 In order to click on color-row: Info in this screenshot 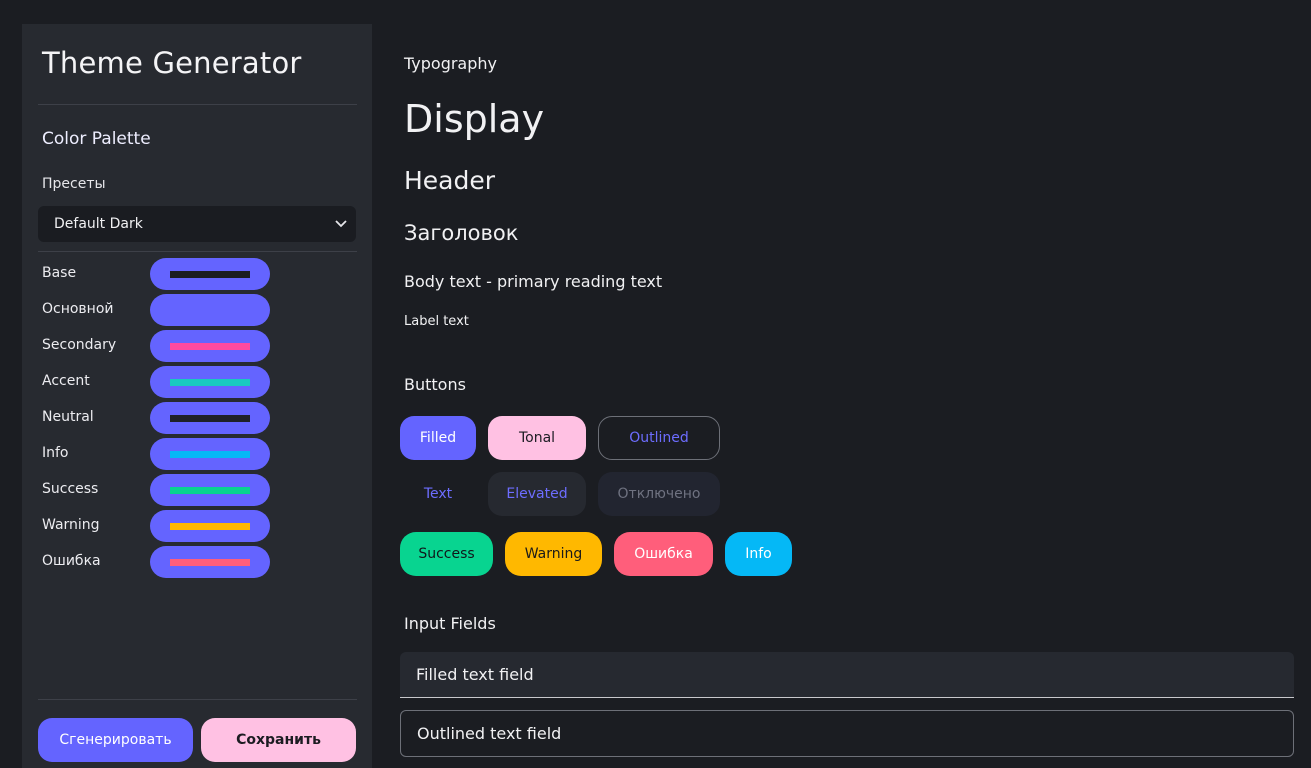, I will do `click(157, 454)`.